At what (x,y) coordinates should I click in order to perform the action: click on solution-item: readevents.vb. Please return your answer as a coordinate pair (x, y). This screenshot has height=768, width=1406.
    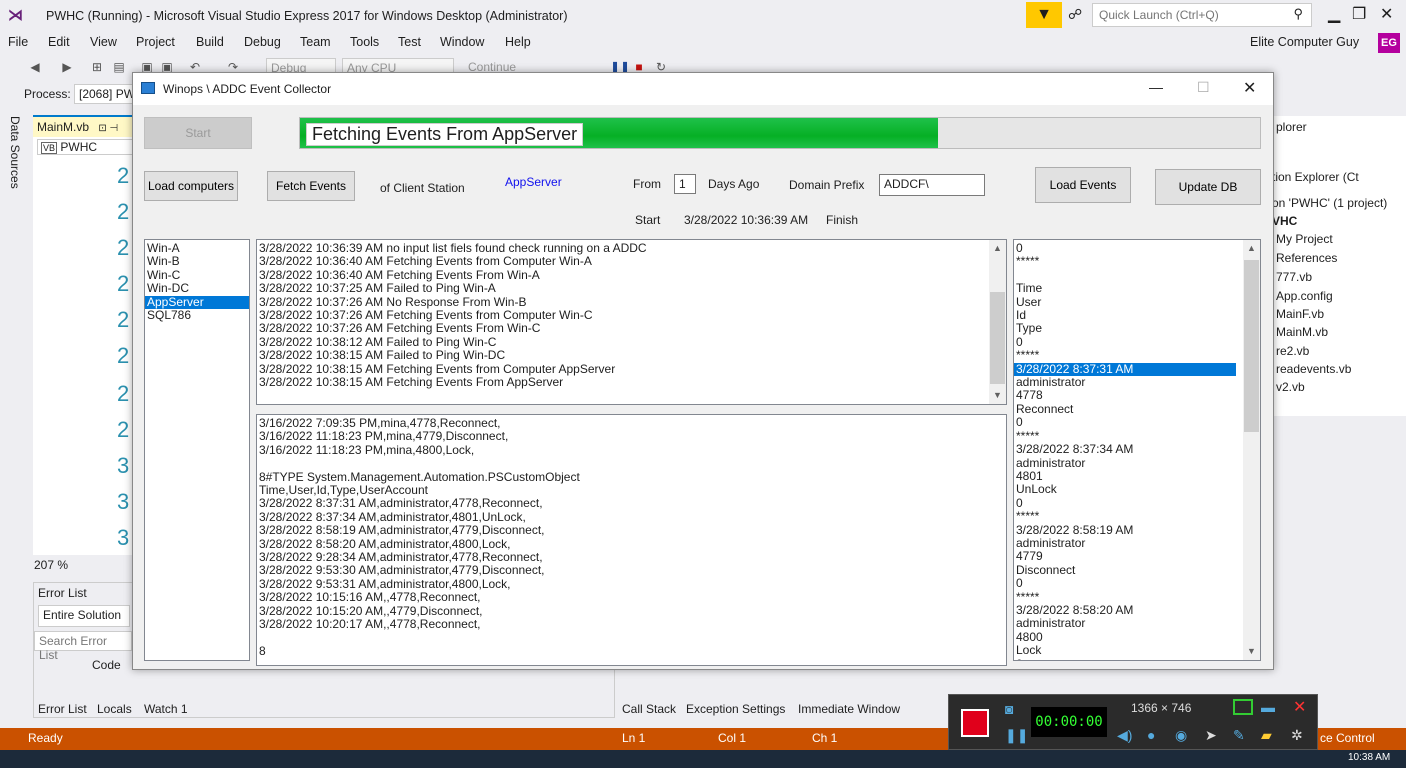
    Looking at the image, I should click on (1313, 369).